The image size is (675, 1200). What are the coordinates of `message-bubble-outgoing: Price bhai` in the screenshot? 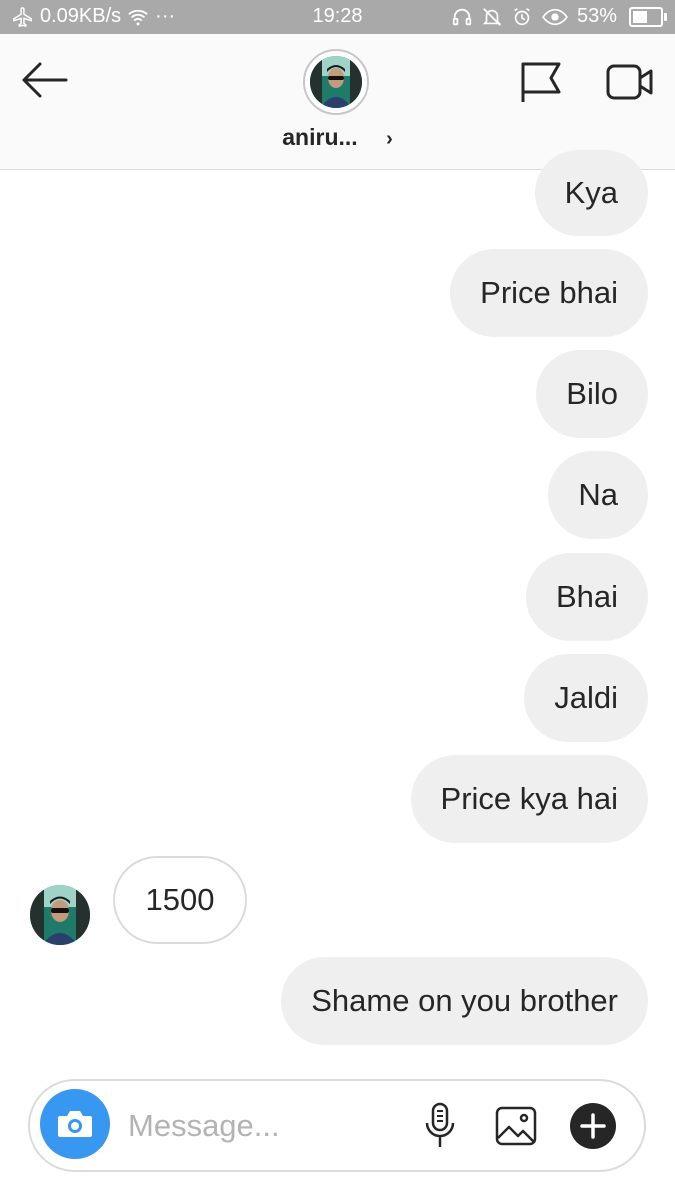 It's located at (549, 293).